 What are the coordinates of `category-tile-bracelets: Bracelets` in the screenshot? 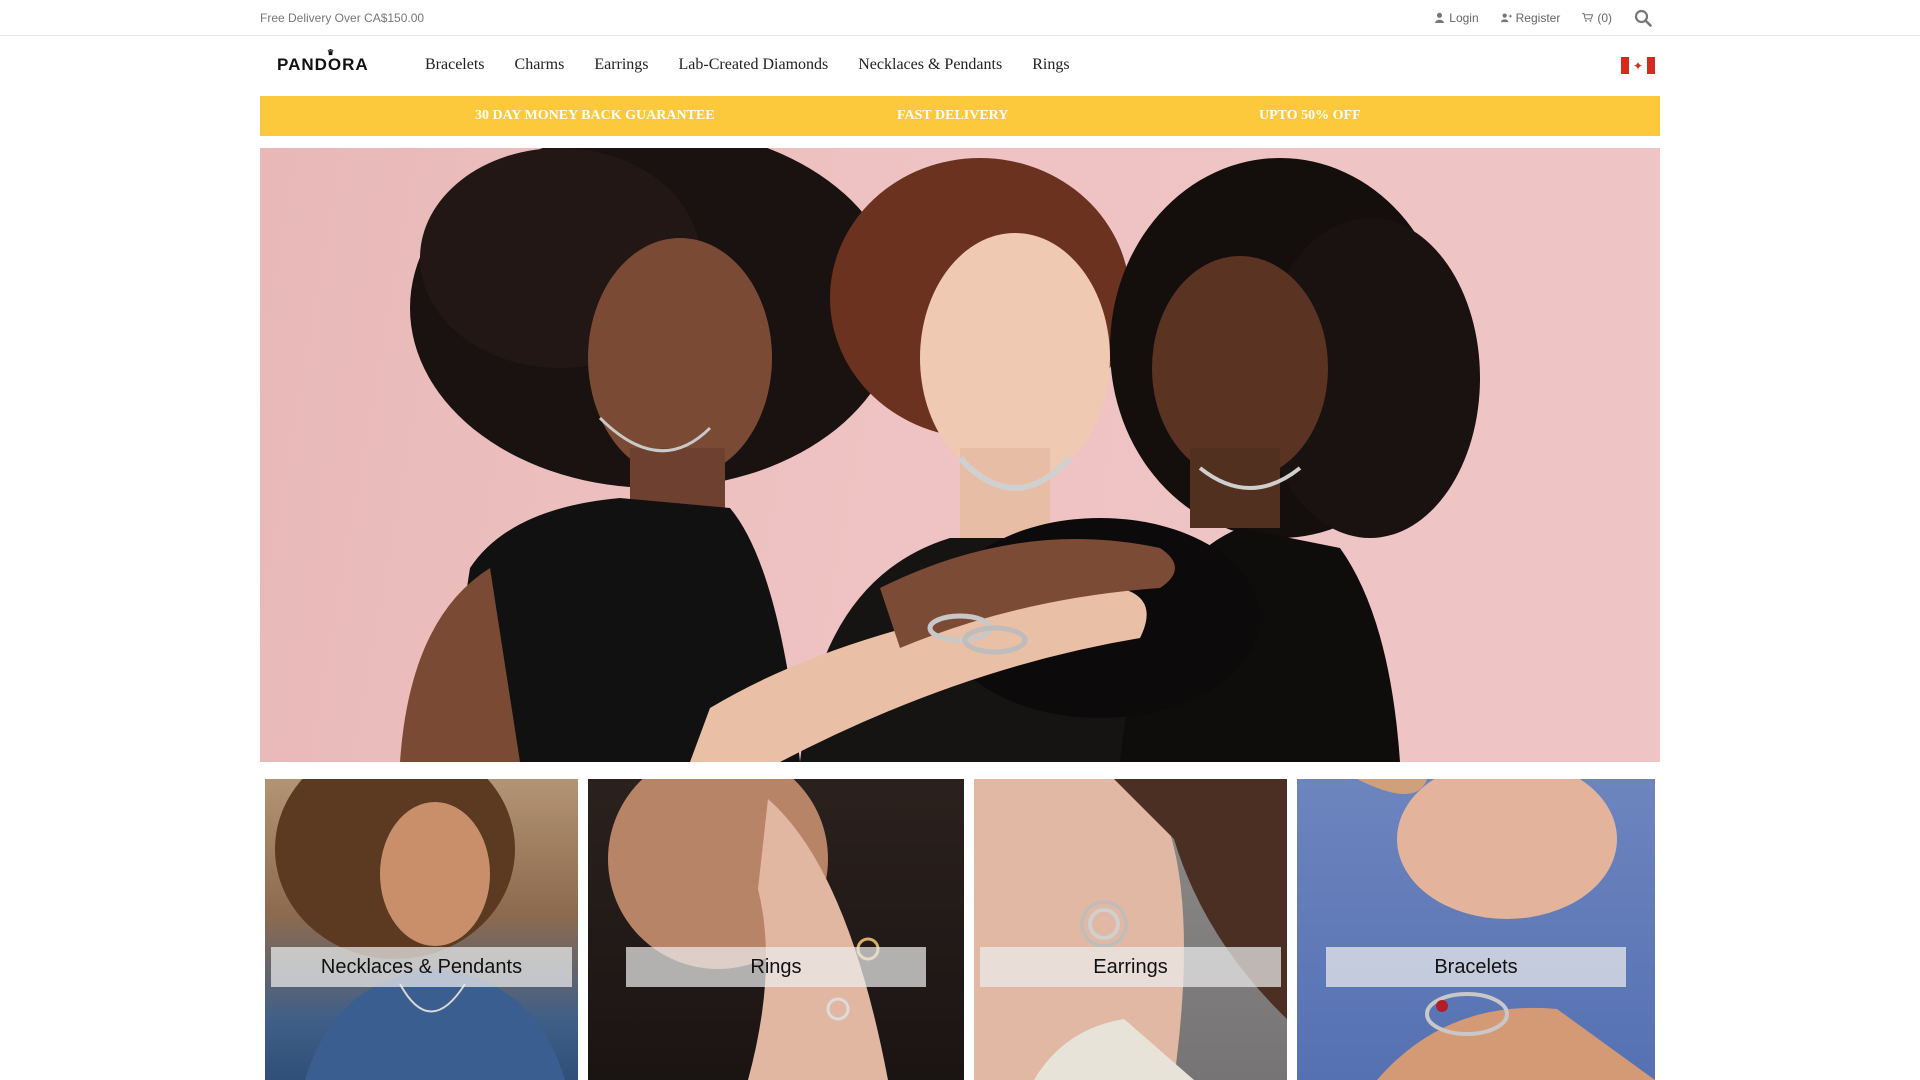 It's located at (1476, 929).